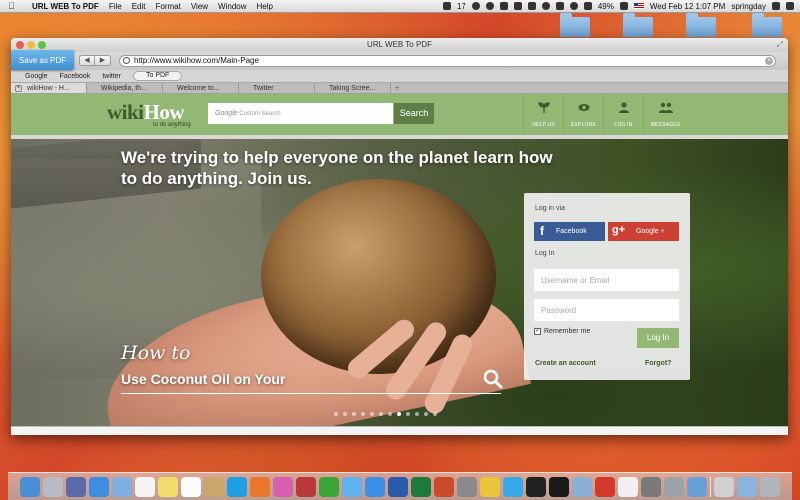 The width and height of the screenshot is (800, 500). Describe the element at coordinates (149, 114) in the screenshot. I see `wikihow-logo: wikiHow to do anything` at that location.